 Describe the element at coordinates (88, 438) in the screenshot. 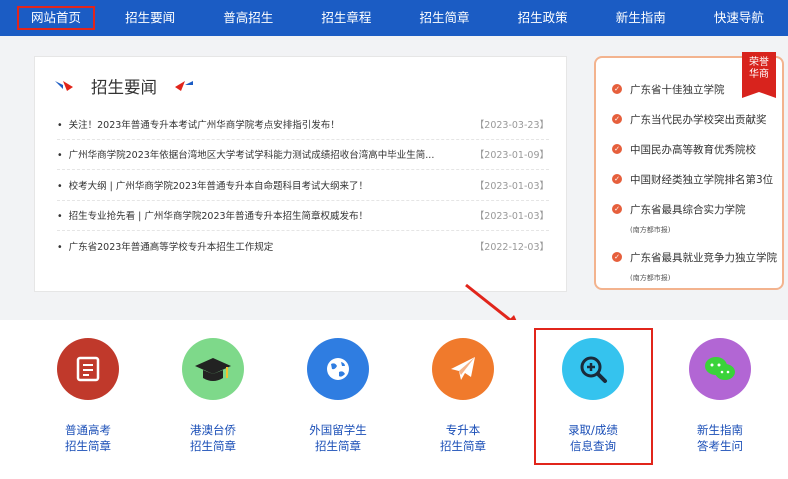

I see `entry-label: 普通高考 招生简章` at that location.